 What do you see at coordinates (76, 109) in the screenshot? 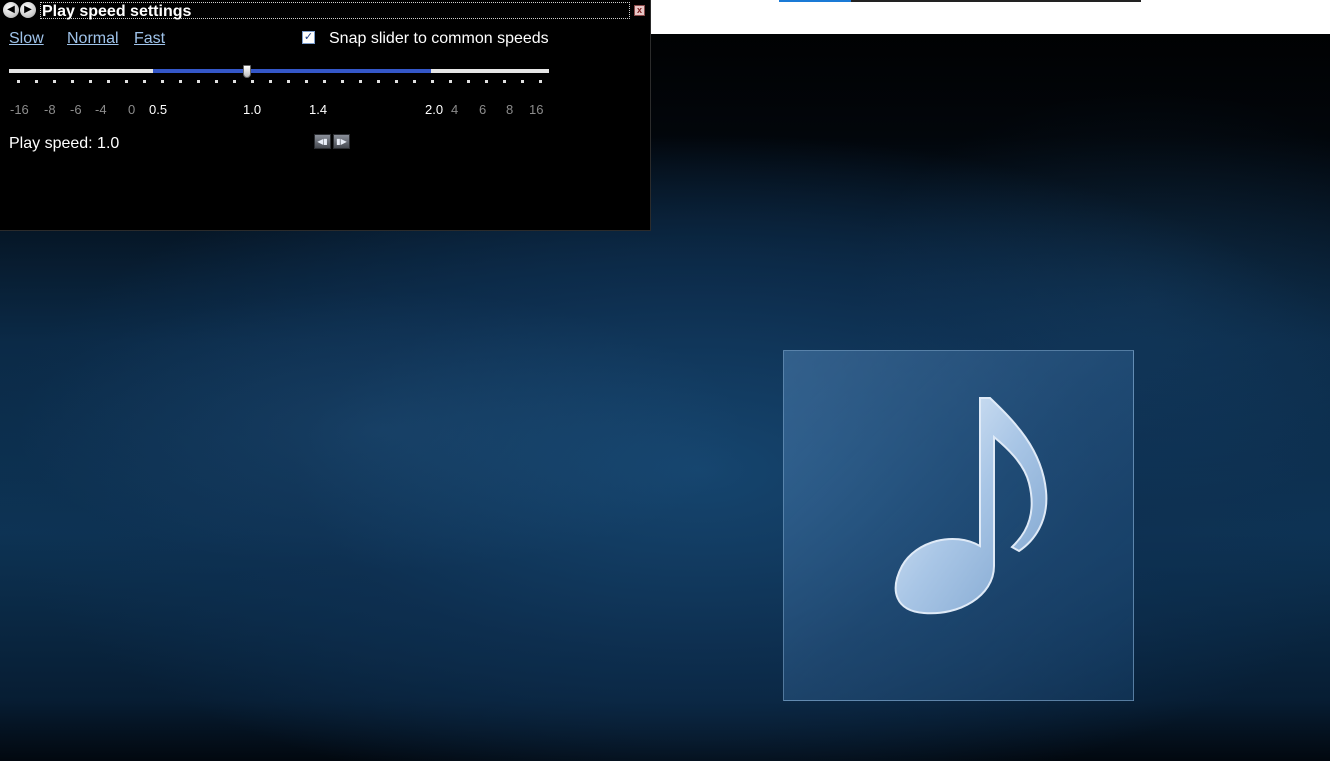
I see `tick-label: -6` at bounding box center [76, 109].